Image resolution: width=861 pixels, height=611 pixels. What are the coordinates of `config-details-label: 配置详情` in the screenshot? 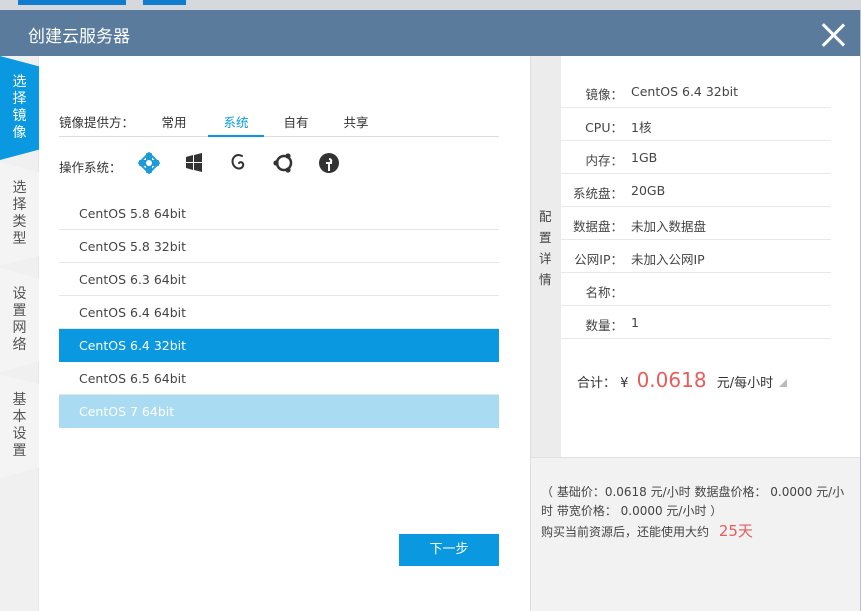 It's located at (545, 248).